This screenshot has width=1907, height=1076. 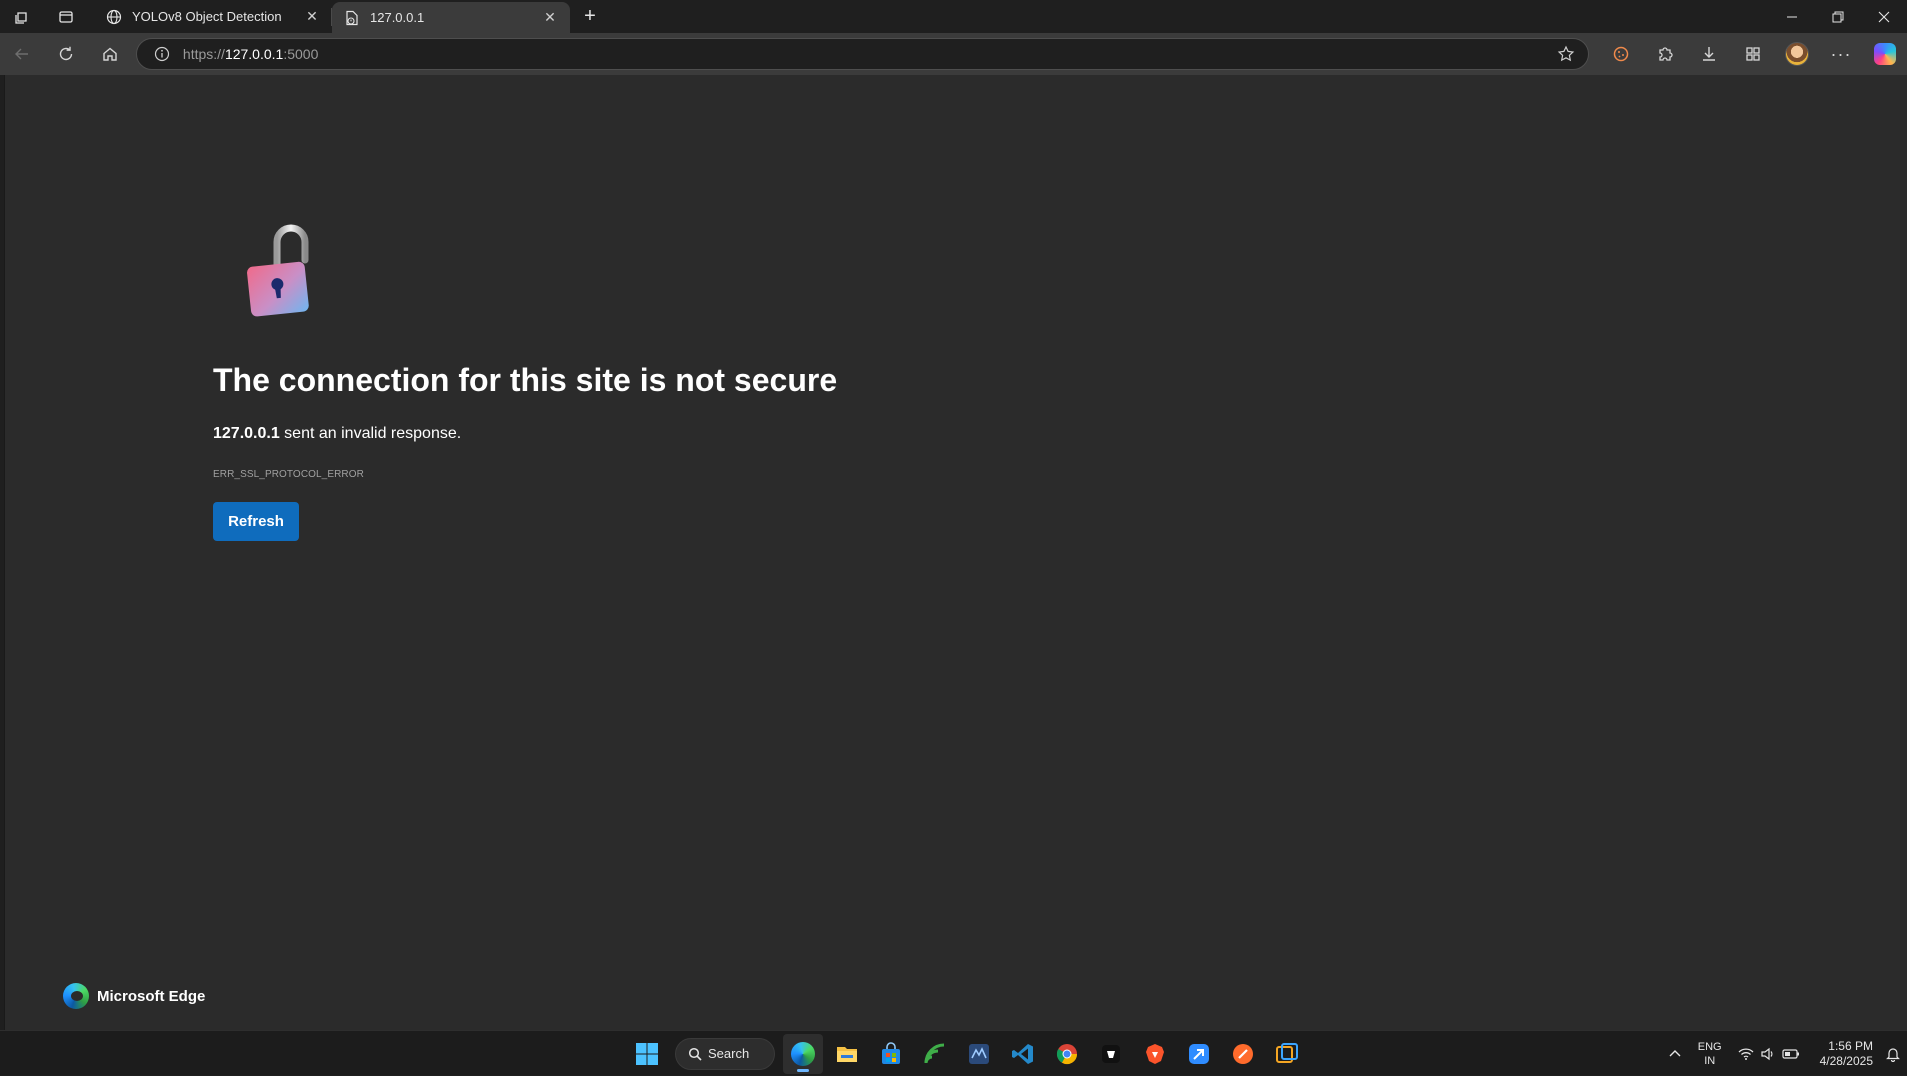 I want to click on workspaces-button, so click(x=22, y=16).